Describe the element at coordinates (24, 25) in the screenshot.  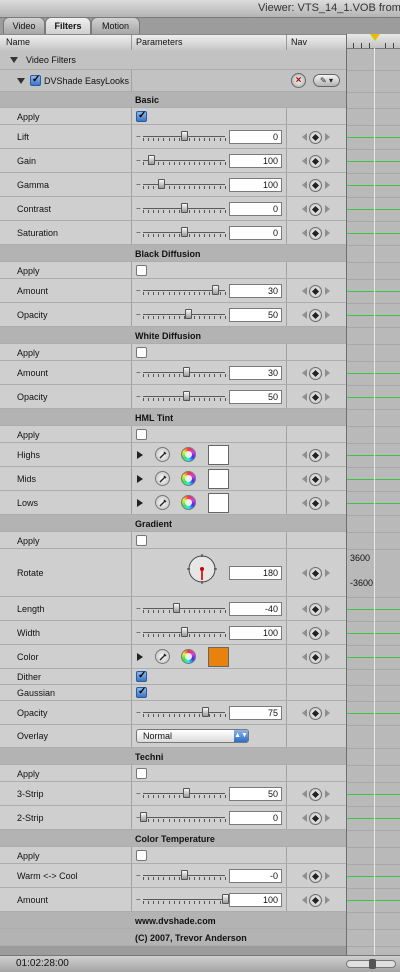
I see `tab-video: Video` at that location.